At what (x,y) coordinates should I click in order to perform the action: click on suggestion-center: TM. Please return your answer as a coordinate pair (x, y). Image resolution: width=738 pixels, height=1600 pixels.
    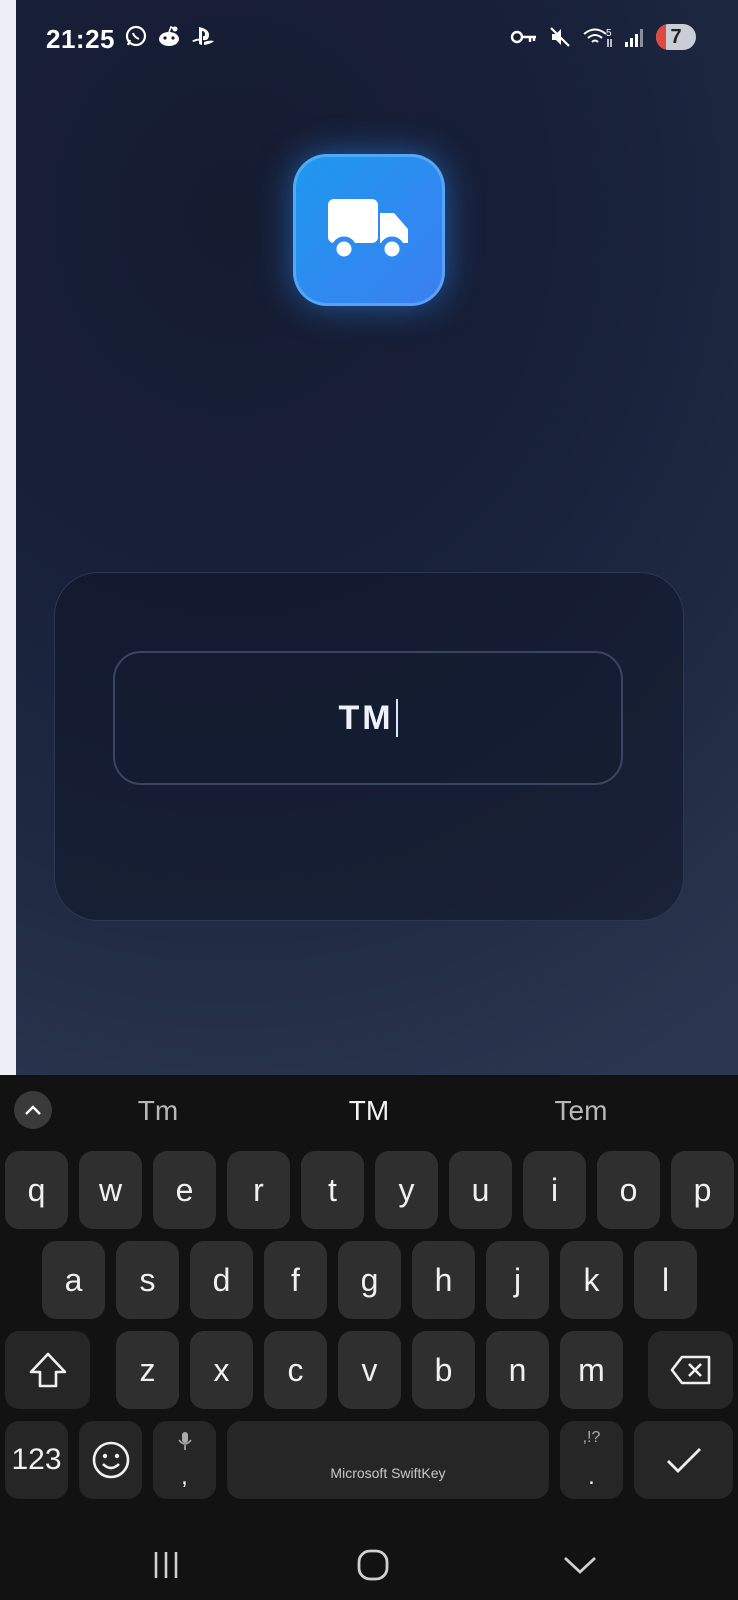
    Looking at the image, I should click on (369, 1111).